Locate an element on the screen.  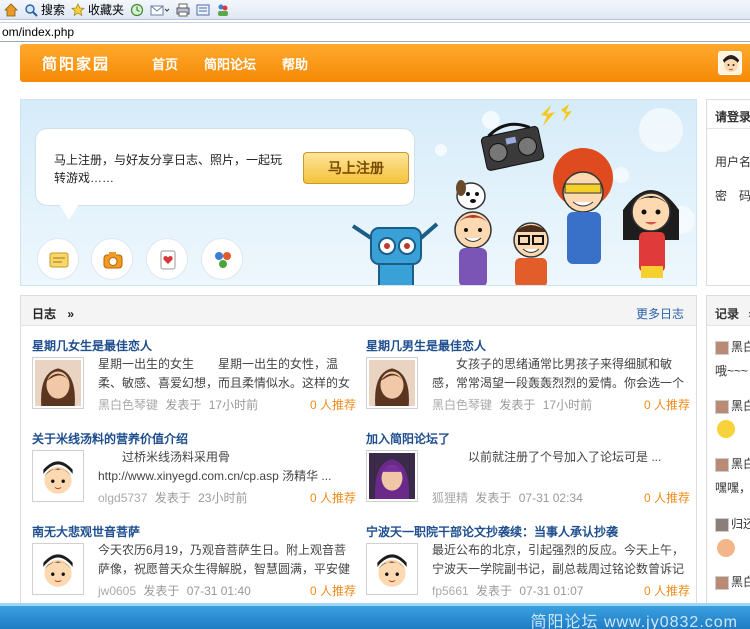
edit-icon is located at coordinates (203, 9).